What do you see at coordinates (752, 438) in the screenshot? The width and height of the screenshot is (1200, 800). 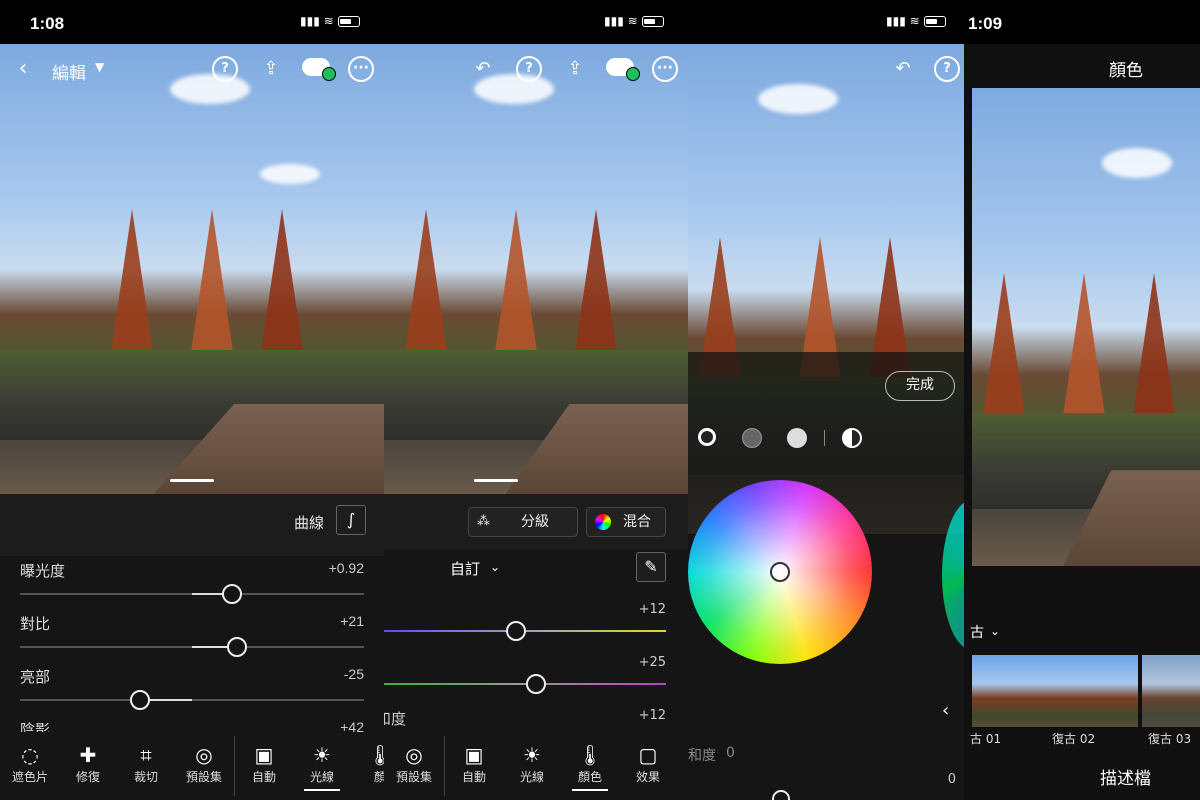 I see `shadows-icon` at bounding box center [752, 438].